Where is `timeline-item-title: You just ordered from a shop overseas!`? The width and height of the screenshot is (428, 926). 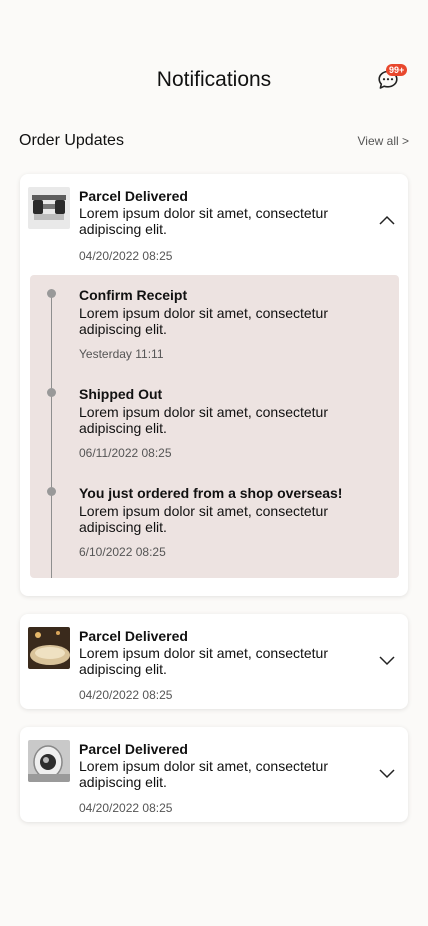 timeline-item-title: You just ordered from a shop overseas! is located at coordinates (211, 493).